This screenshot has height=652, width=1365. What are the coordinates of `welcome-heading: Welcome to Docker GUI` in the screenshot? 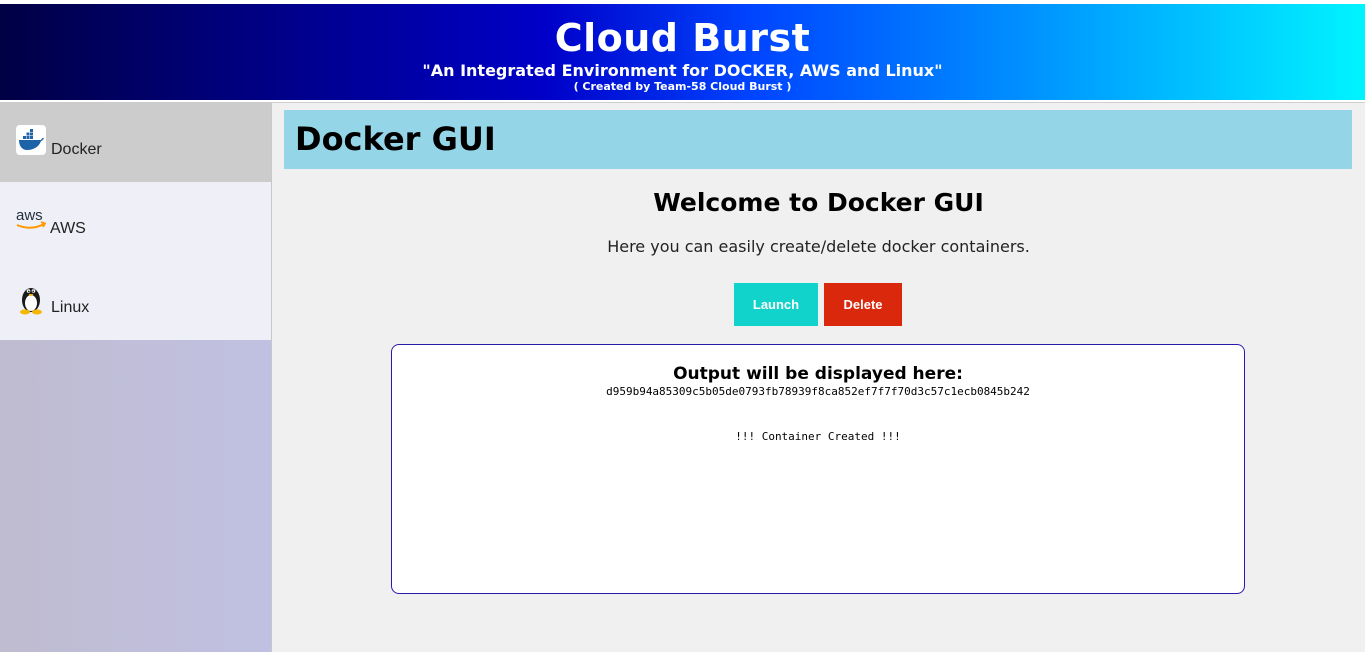 It's located at (818, 202).